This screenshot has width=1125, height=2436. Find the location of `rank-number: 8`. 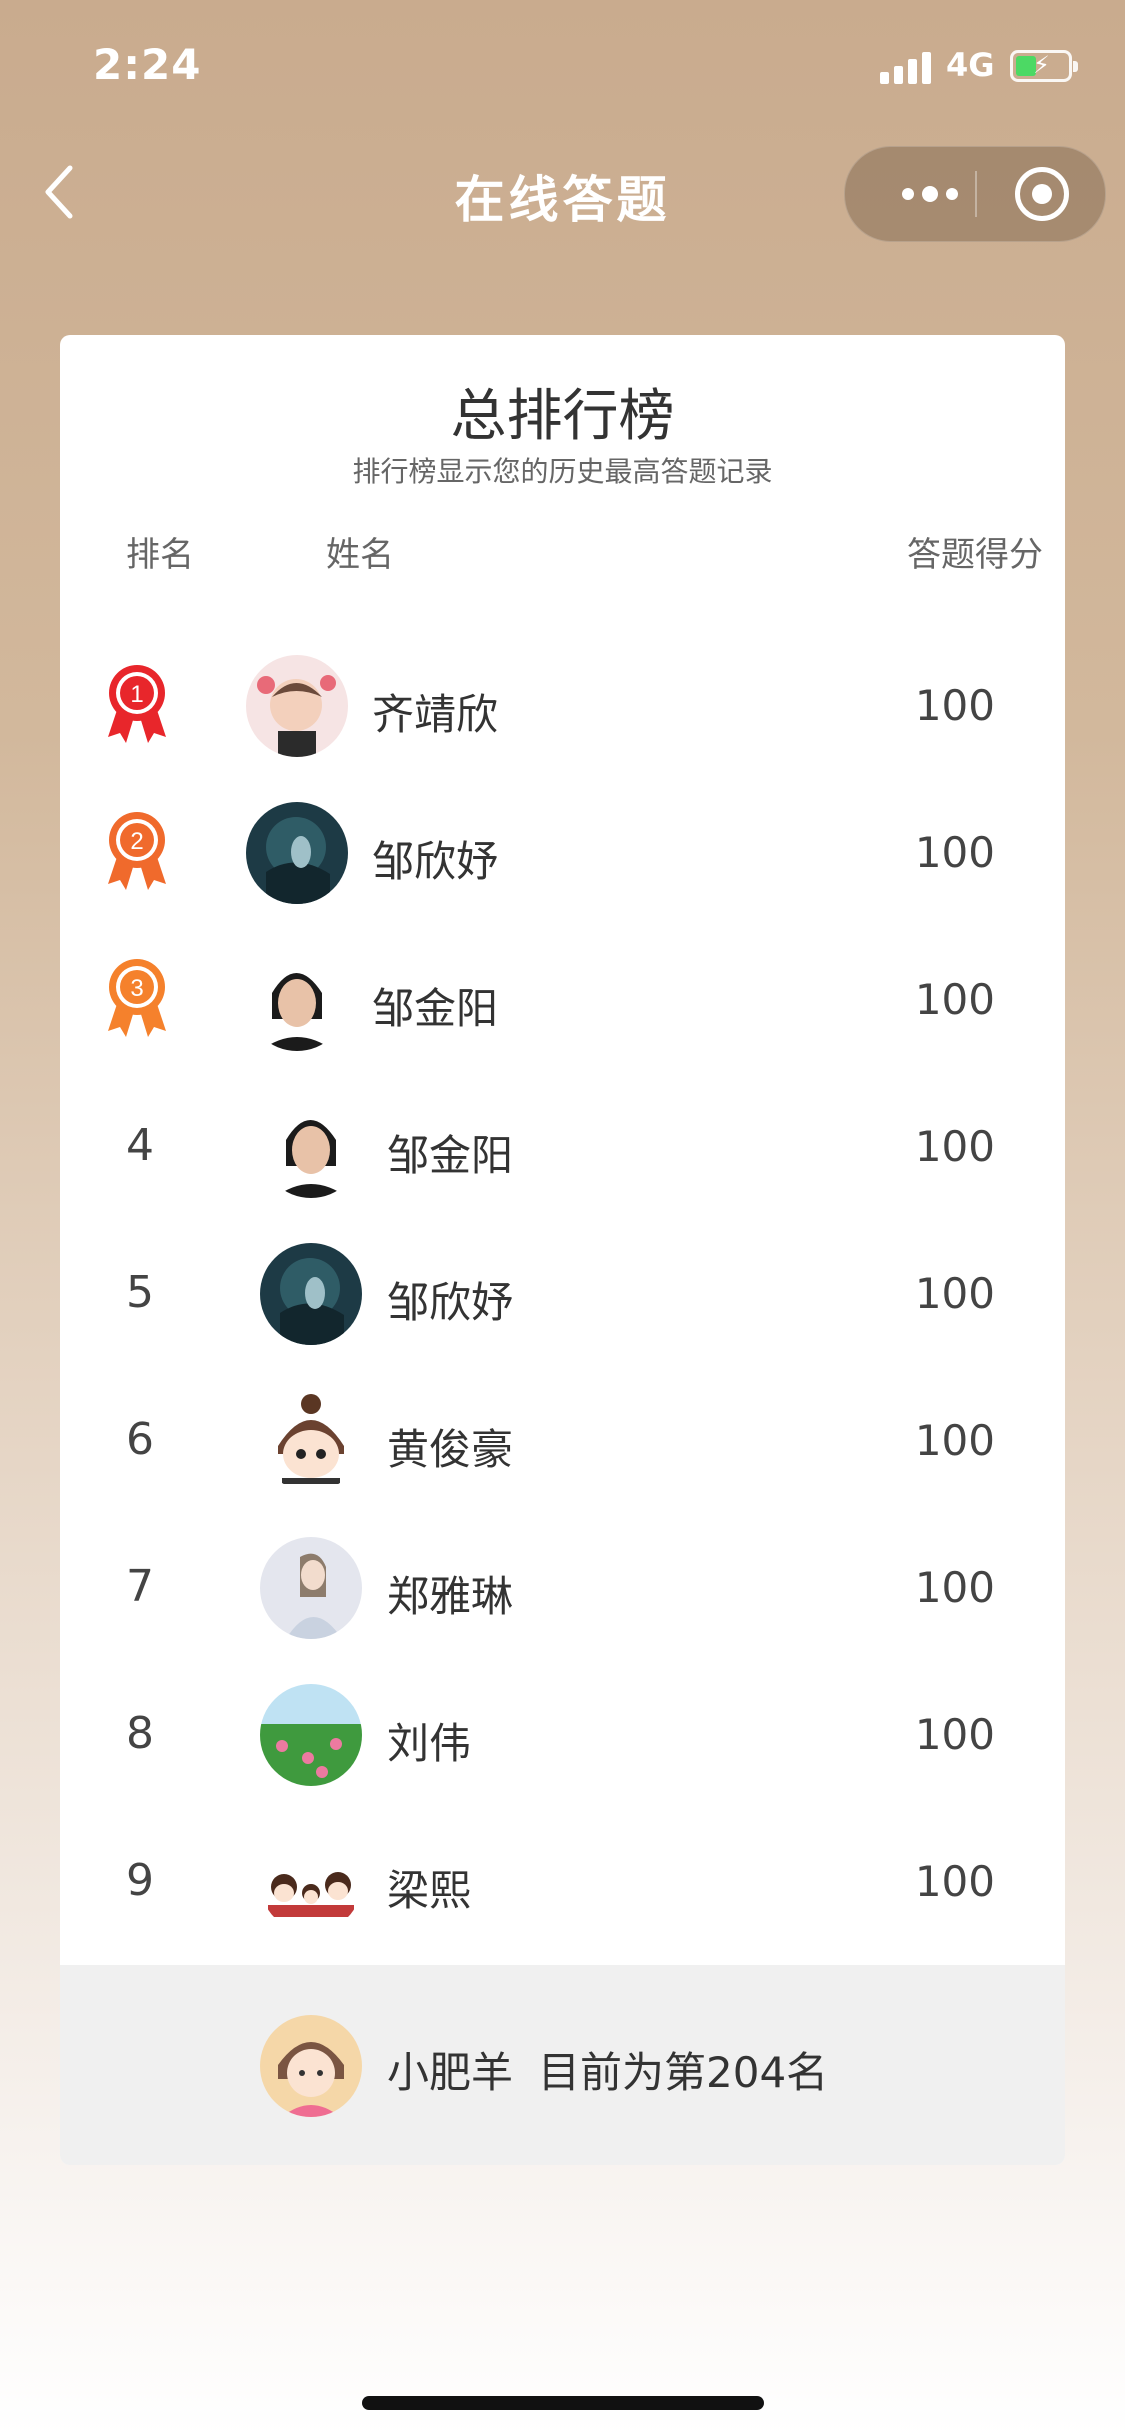

rank-number: 8 is located at coordinates (140, 1733).